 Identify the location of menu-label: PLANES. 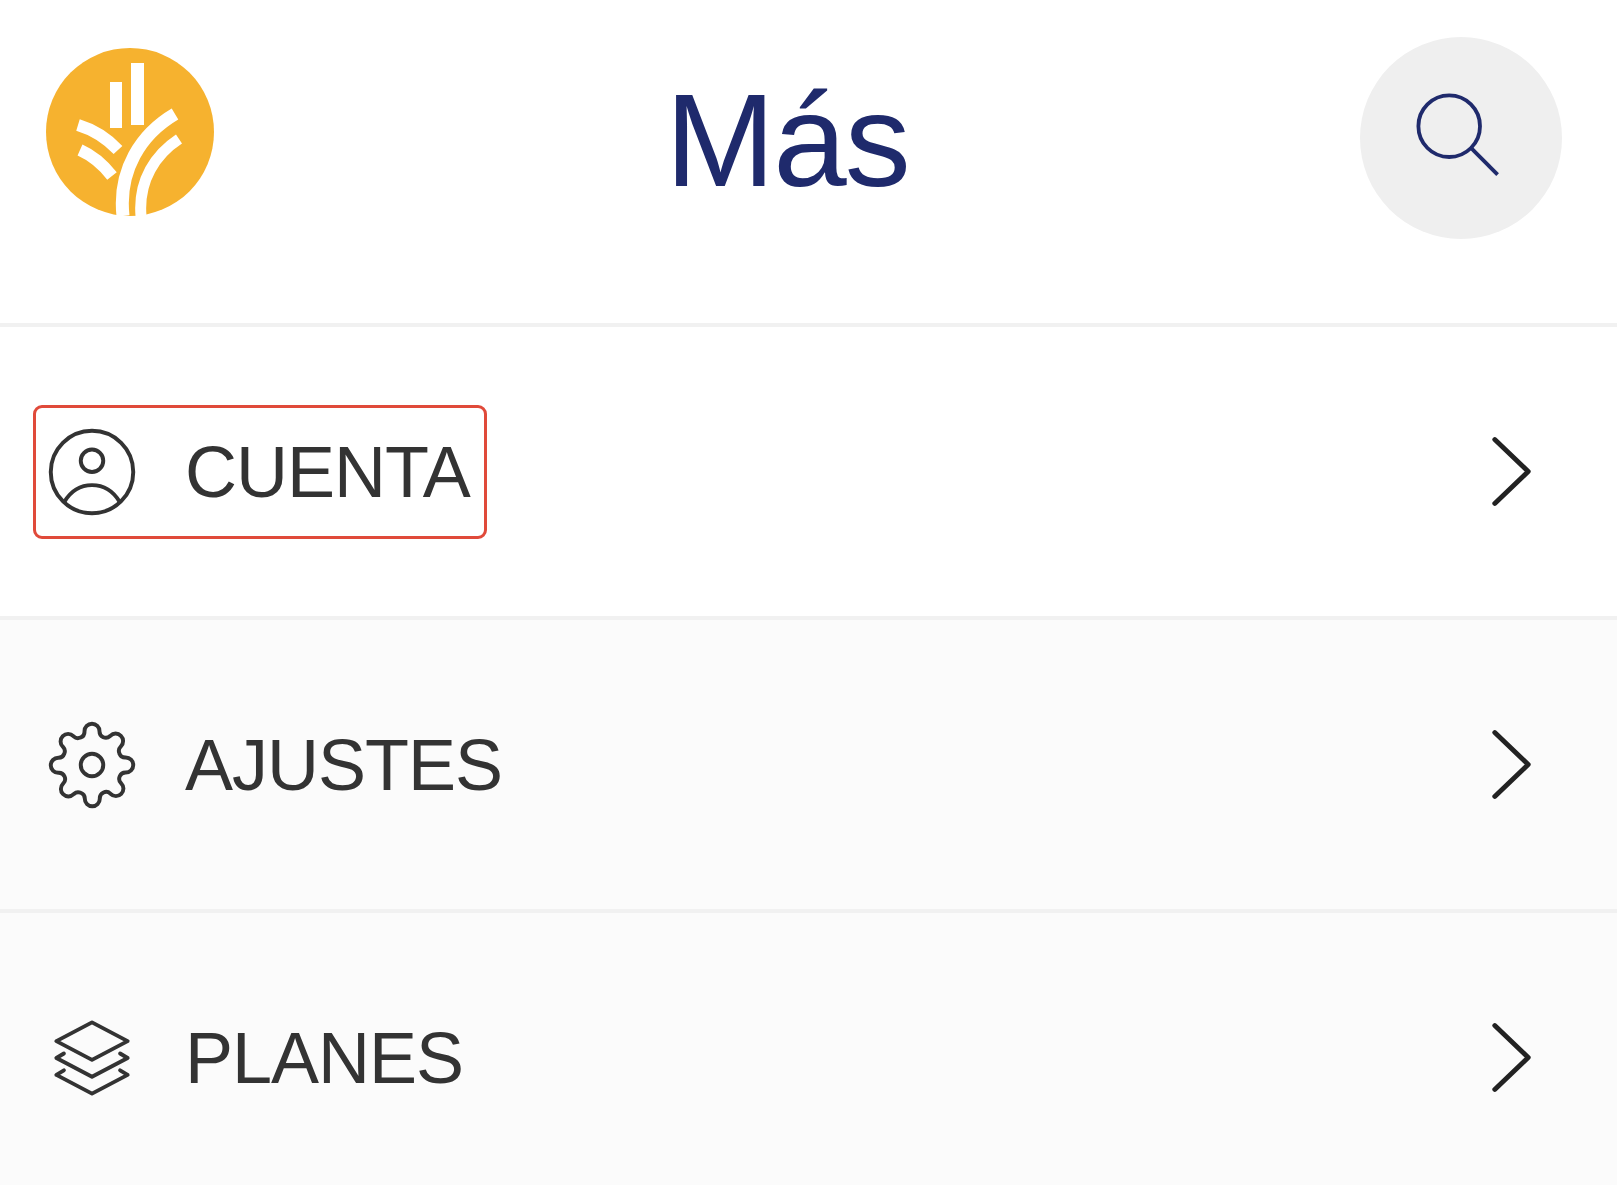
(324, 1057).